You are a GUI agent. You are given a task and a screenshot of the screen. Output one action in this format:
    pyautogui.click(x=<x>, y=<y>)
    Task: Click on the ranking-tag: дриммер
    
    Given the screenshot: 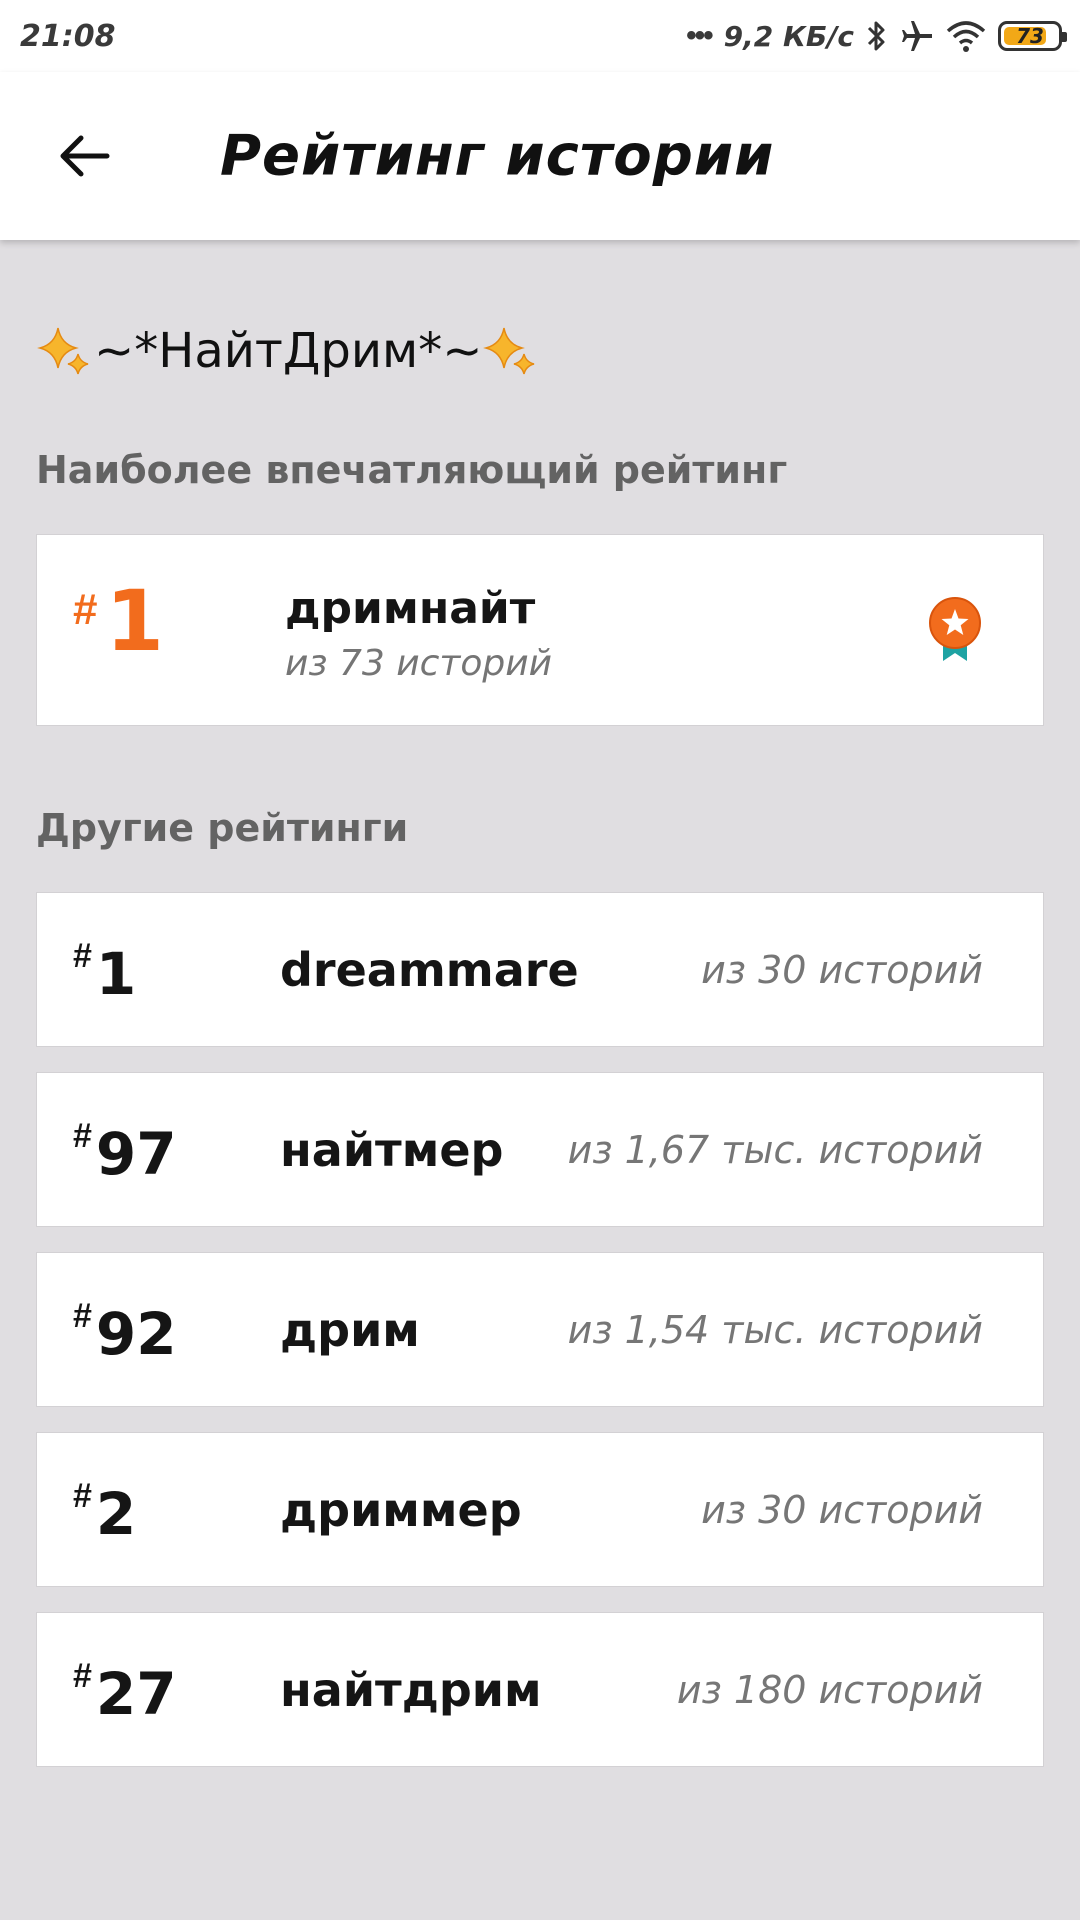 What is the action you would take?
    pyautogui.click(x=401, y=1509)
    